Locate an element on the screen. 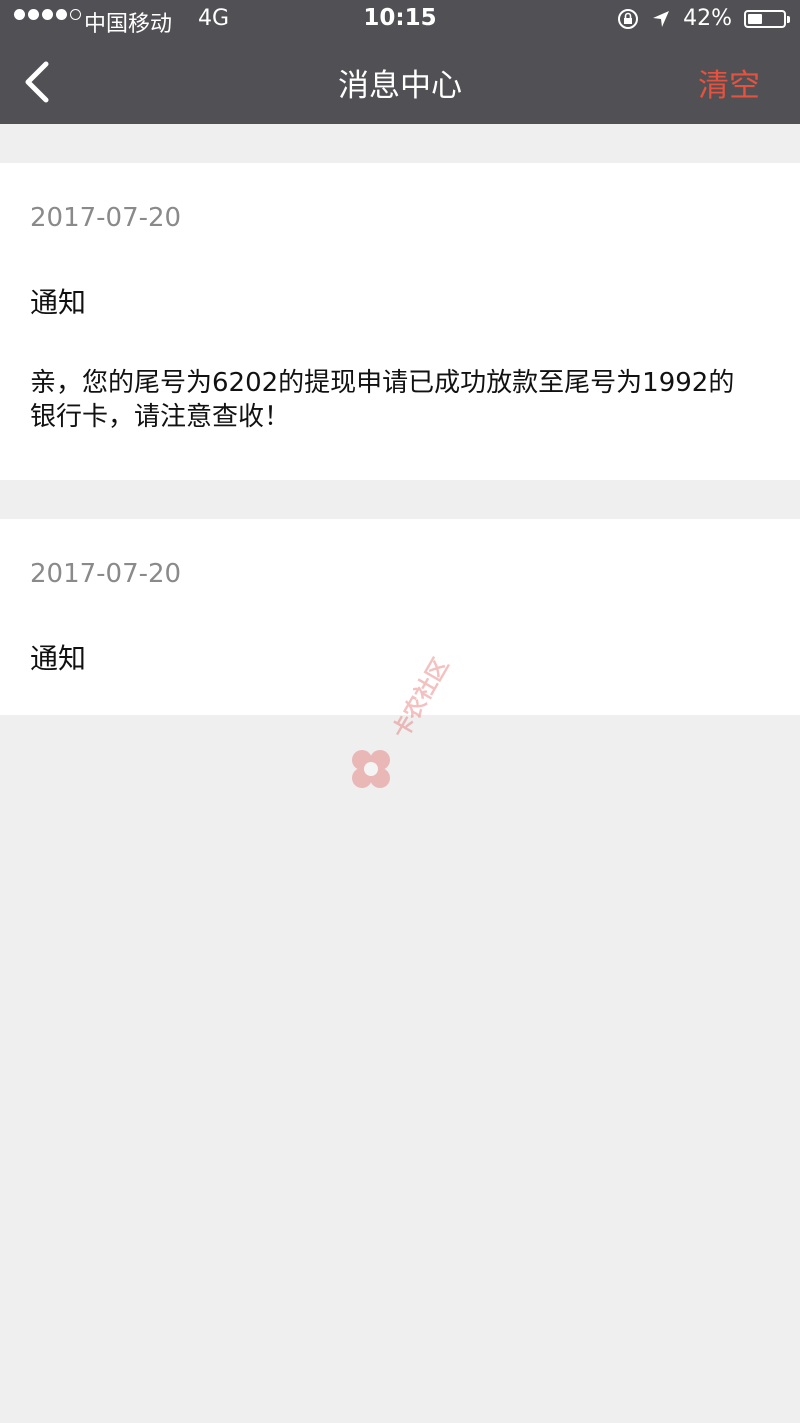 Image resolution: width=800 pixels, height=1423 pixels. navigation-bar: 消息中心 清空 is located at coordinates (400, 82).